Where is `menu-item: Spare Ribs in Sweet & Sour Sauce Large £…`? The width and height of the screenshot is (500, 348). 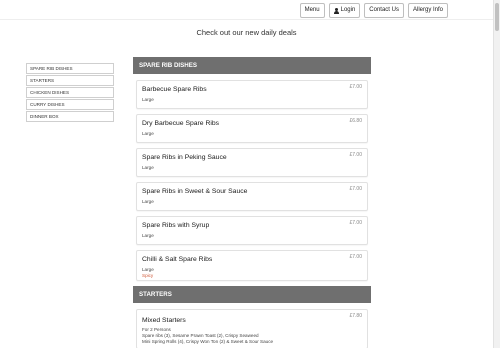
menu-item: Spare Ribs in Sweet & Sour Sauce Large £… is located at coordinates (252, 196).